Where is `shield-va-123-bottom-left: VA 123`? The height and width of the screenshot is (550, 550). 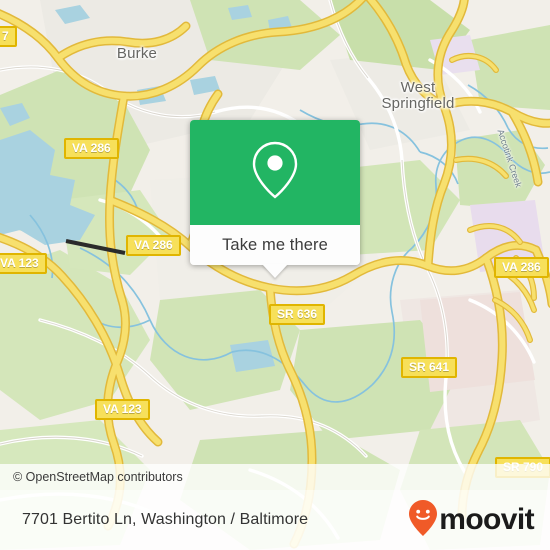
shield-va-123-bottom-left: VA 123 is located at coordinates (122, 409).